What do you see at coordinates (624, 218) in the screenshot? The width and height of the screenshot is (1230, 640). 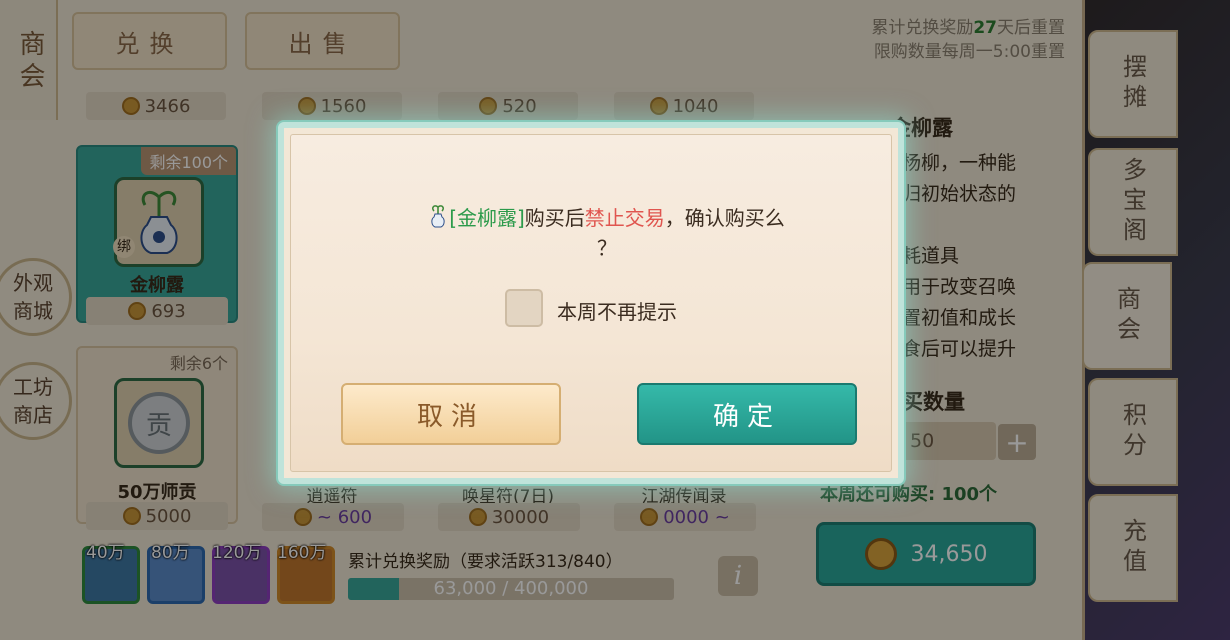 I see `dialog-message-warning: 禁止交易` at bounding box center [624, 218].